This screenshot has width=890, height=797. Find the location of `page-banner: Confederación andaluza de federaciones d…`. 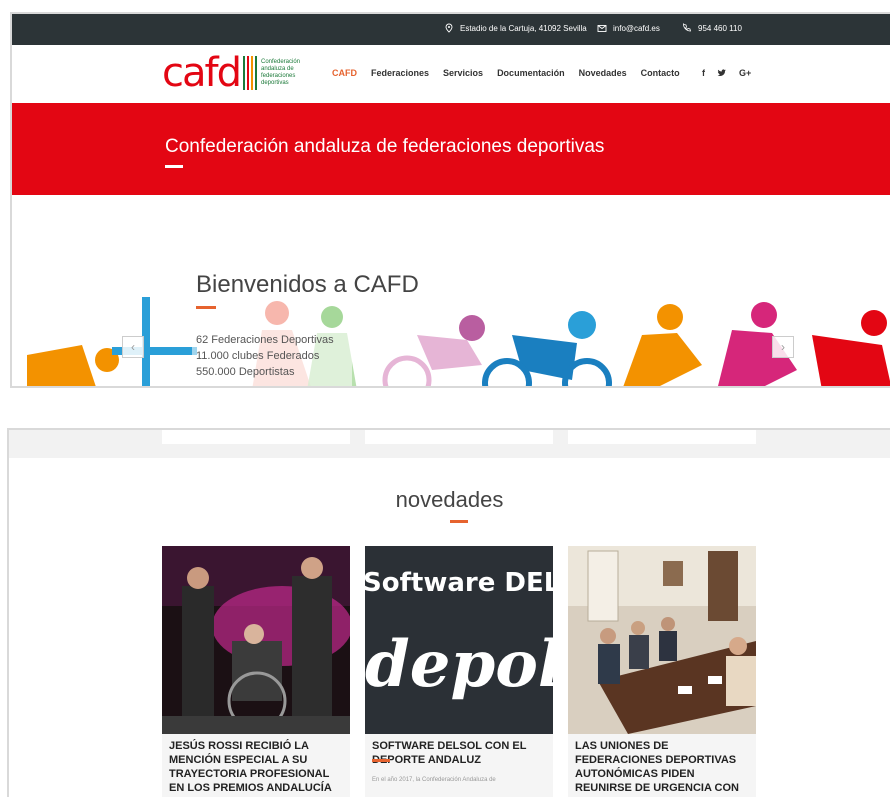

page-banner: Confederación andaluza de federaciones d… is located at coordinates (451, 149).